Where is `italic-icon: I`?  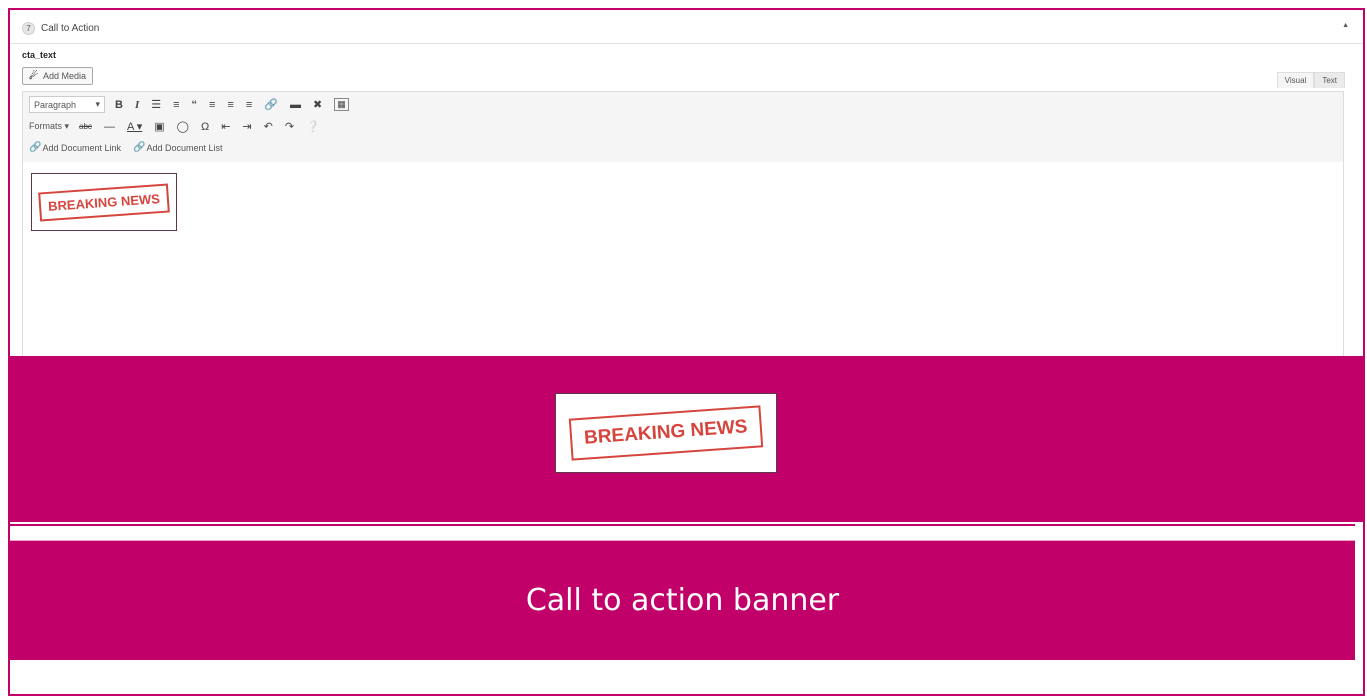
italic-icon: I is located at coordinates (137, 105).